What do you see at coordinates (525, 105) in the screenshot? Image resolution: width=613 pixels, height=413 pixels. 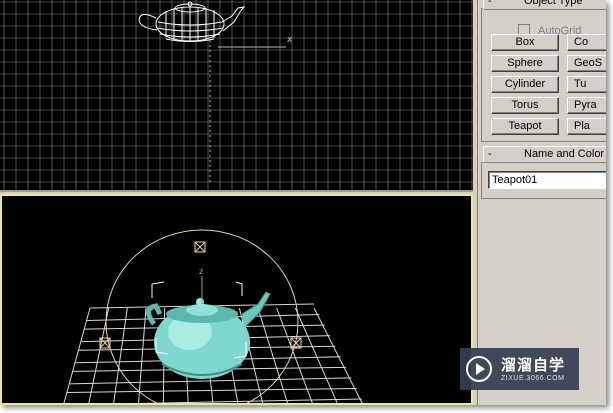 I see `torus-button: Torus` at bounding box center [525, 105].